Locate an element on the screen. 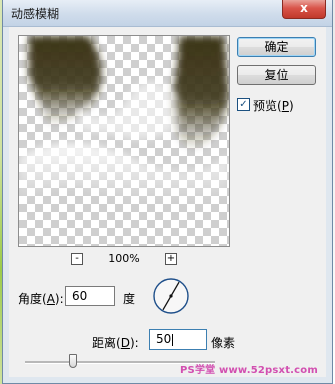 The image size is (335, 384). reset-button: 复位 is located at coordinates (276, 75).